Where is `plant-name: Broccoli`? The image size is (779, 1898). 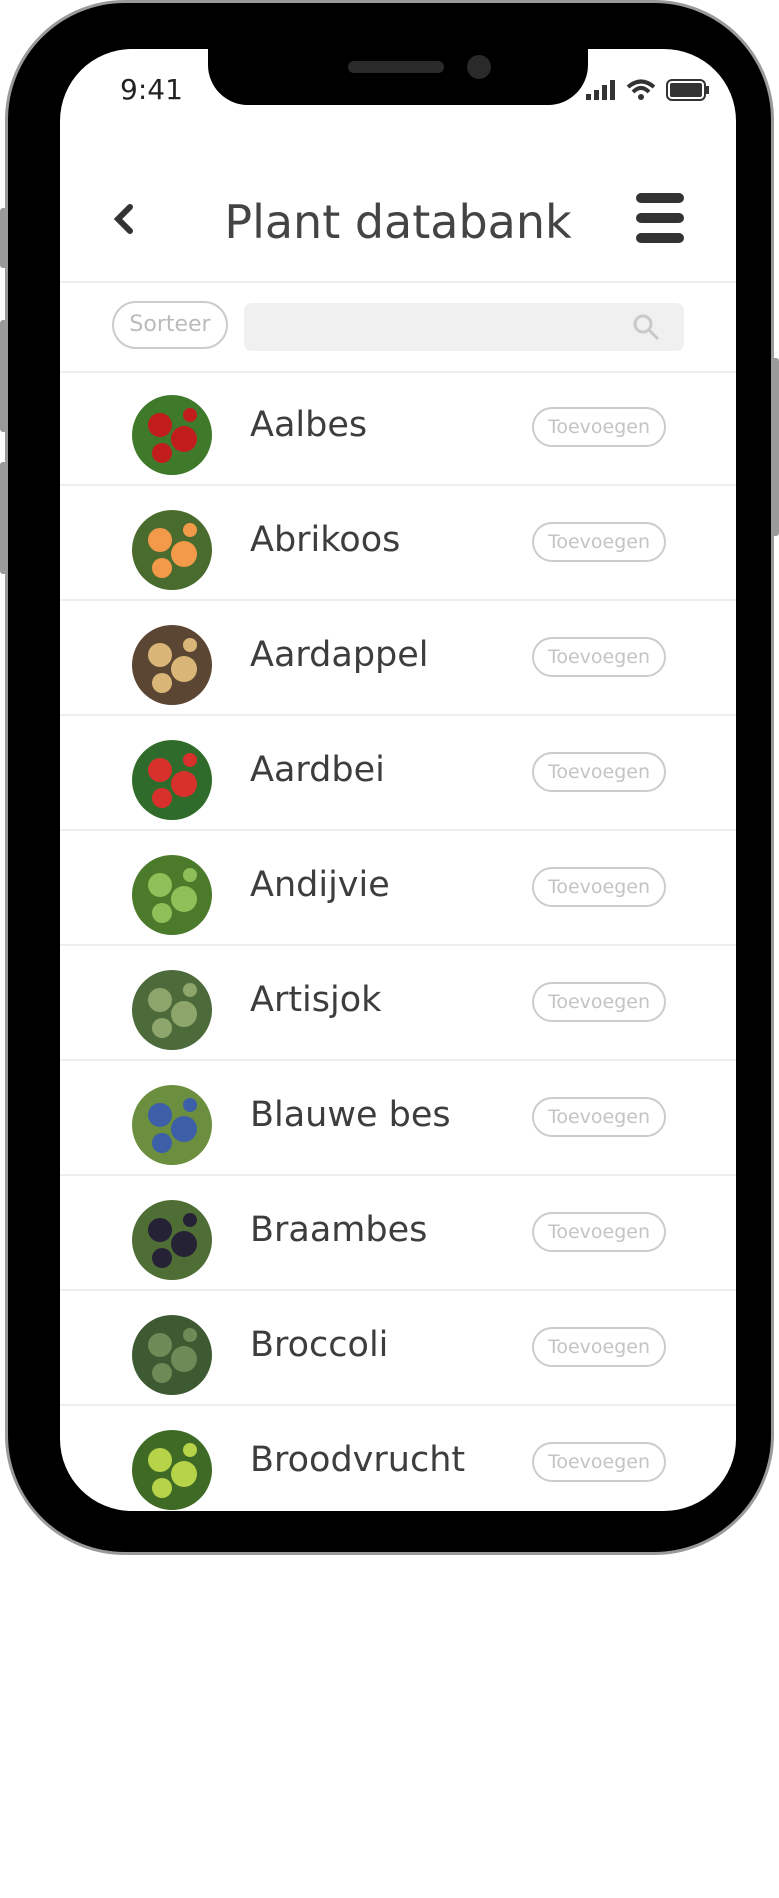
plant-name: Broccoli is located at coordinates (319, 1345).